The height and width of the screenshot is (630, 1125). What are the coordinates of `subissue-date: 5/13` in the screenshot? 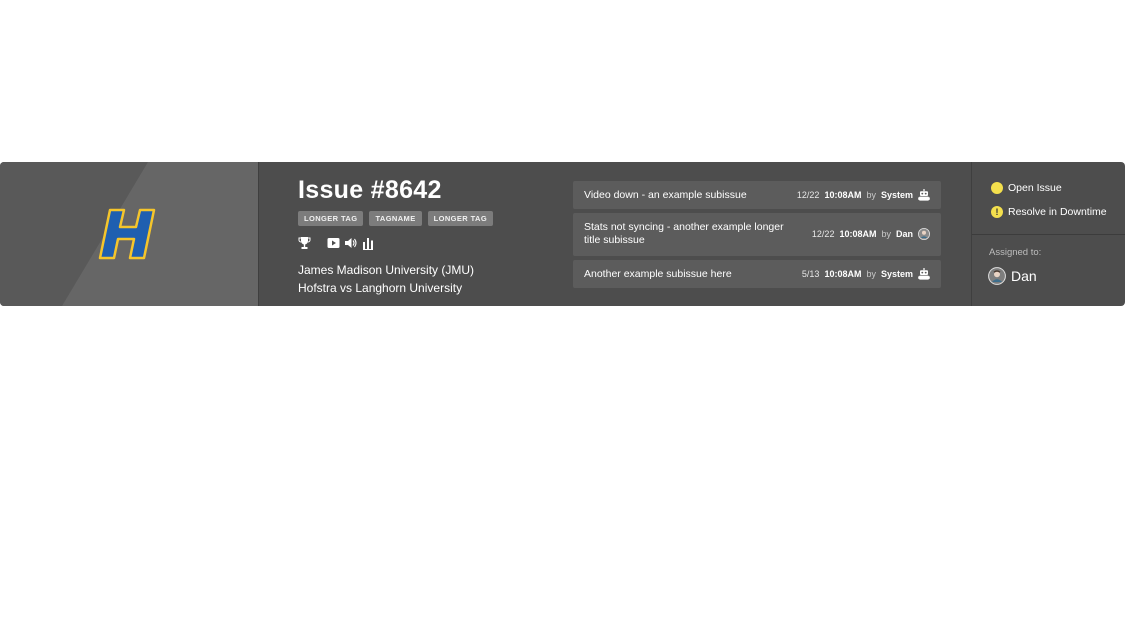 It's located at (810, 274).